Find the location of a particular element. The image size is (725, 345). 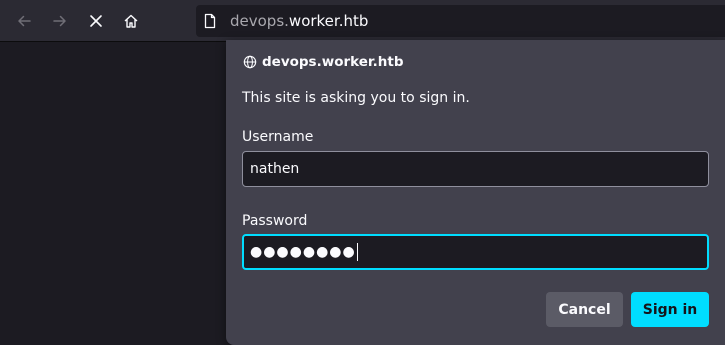

password-value: ●●●●●●●● is located at coordinates (303, 252).